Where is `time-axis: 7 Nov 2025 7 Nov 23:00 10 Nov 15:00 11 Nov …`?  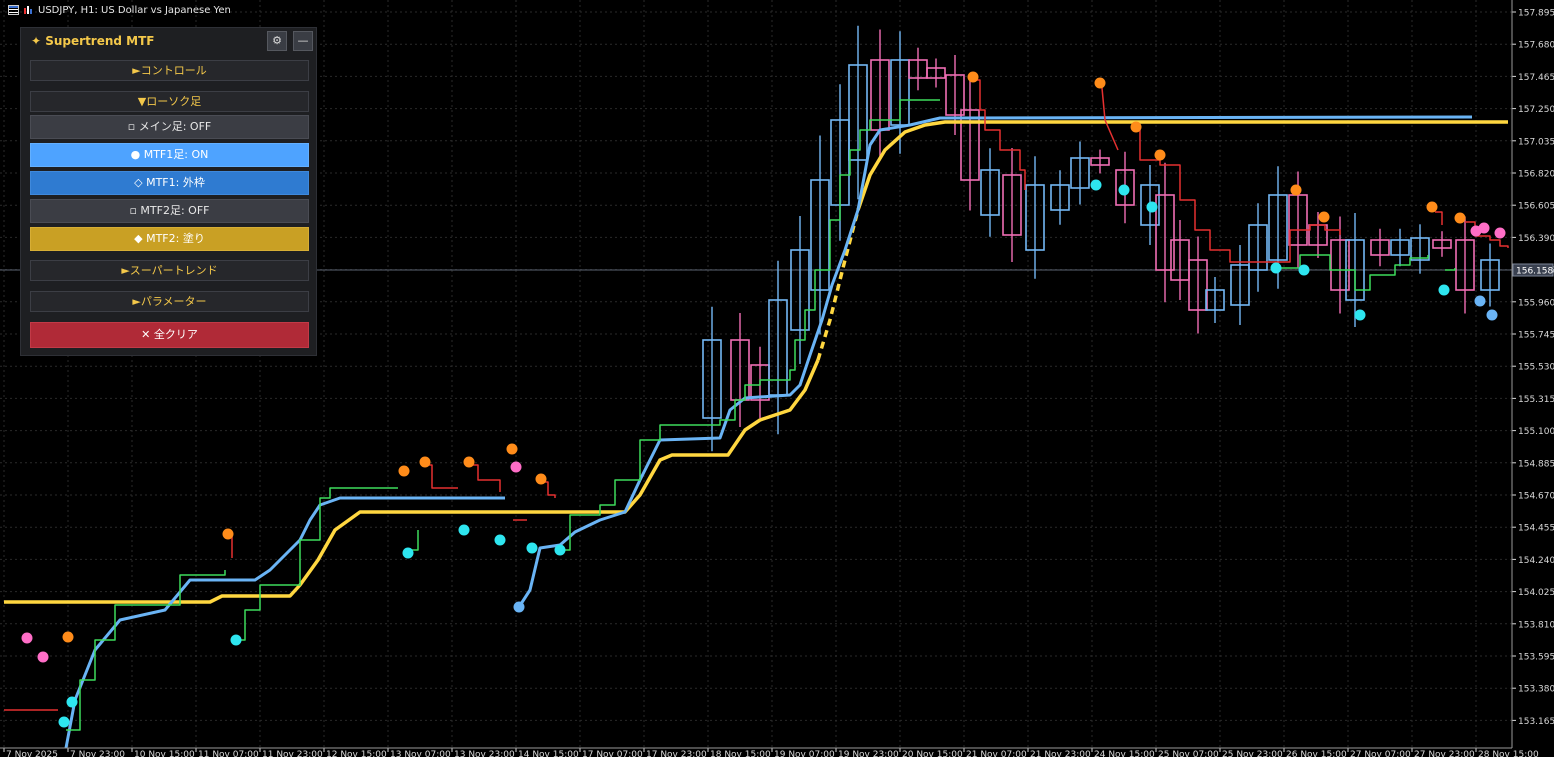
time-axis: 7 Nov 2025 7 Nov 23:00 10 Nov 15:00 11 Nov … is located at coordinates (769, 752).